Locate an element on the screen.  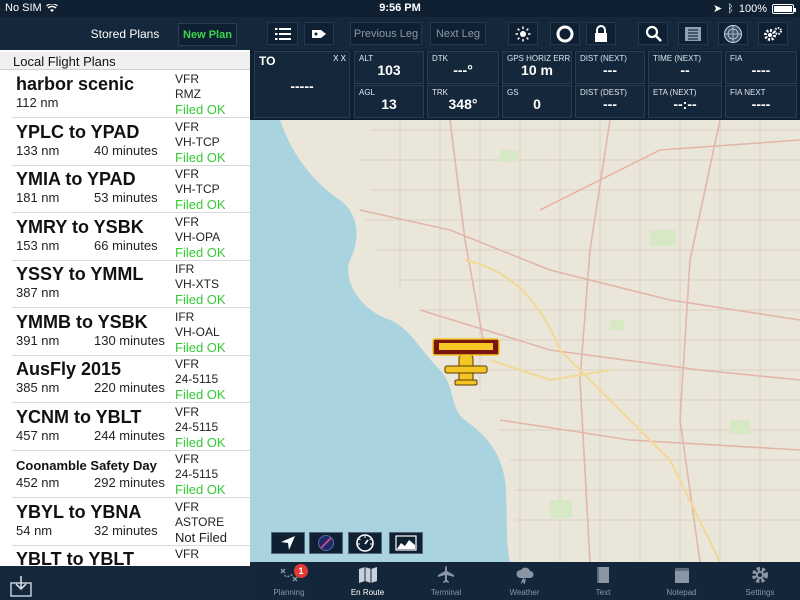
emergency-button is located at coordinates (565, 33).